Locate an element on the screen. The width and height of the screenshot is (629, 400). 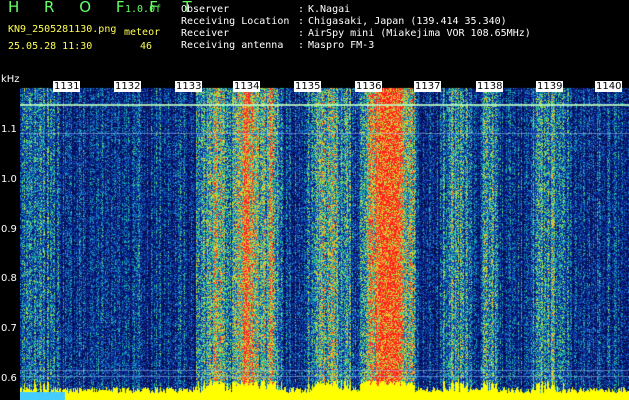
y-tick-label: 0.7 is located at coordinates (9, 328).